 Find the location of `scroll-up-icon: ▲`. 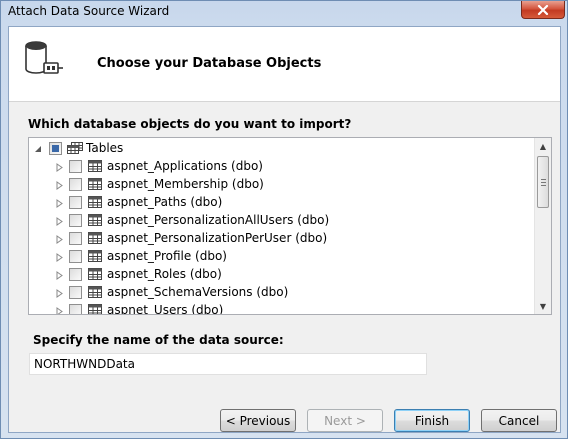

scroll-up-icon: ▲ is located at coordinates (543, 146).